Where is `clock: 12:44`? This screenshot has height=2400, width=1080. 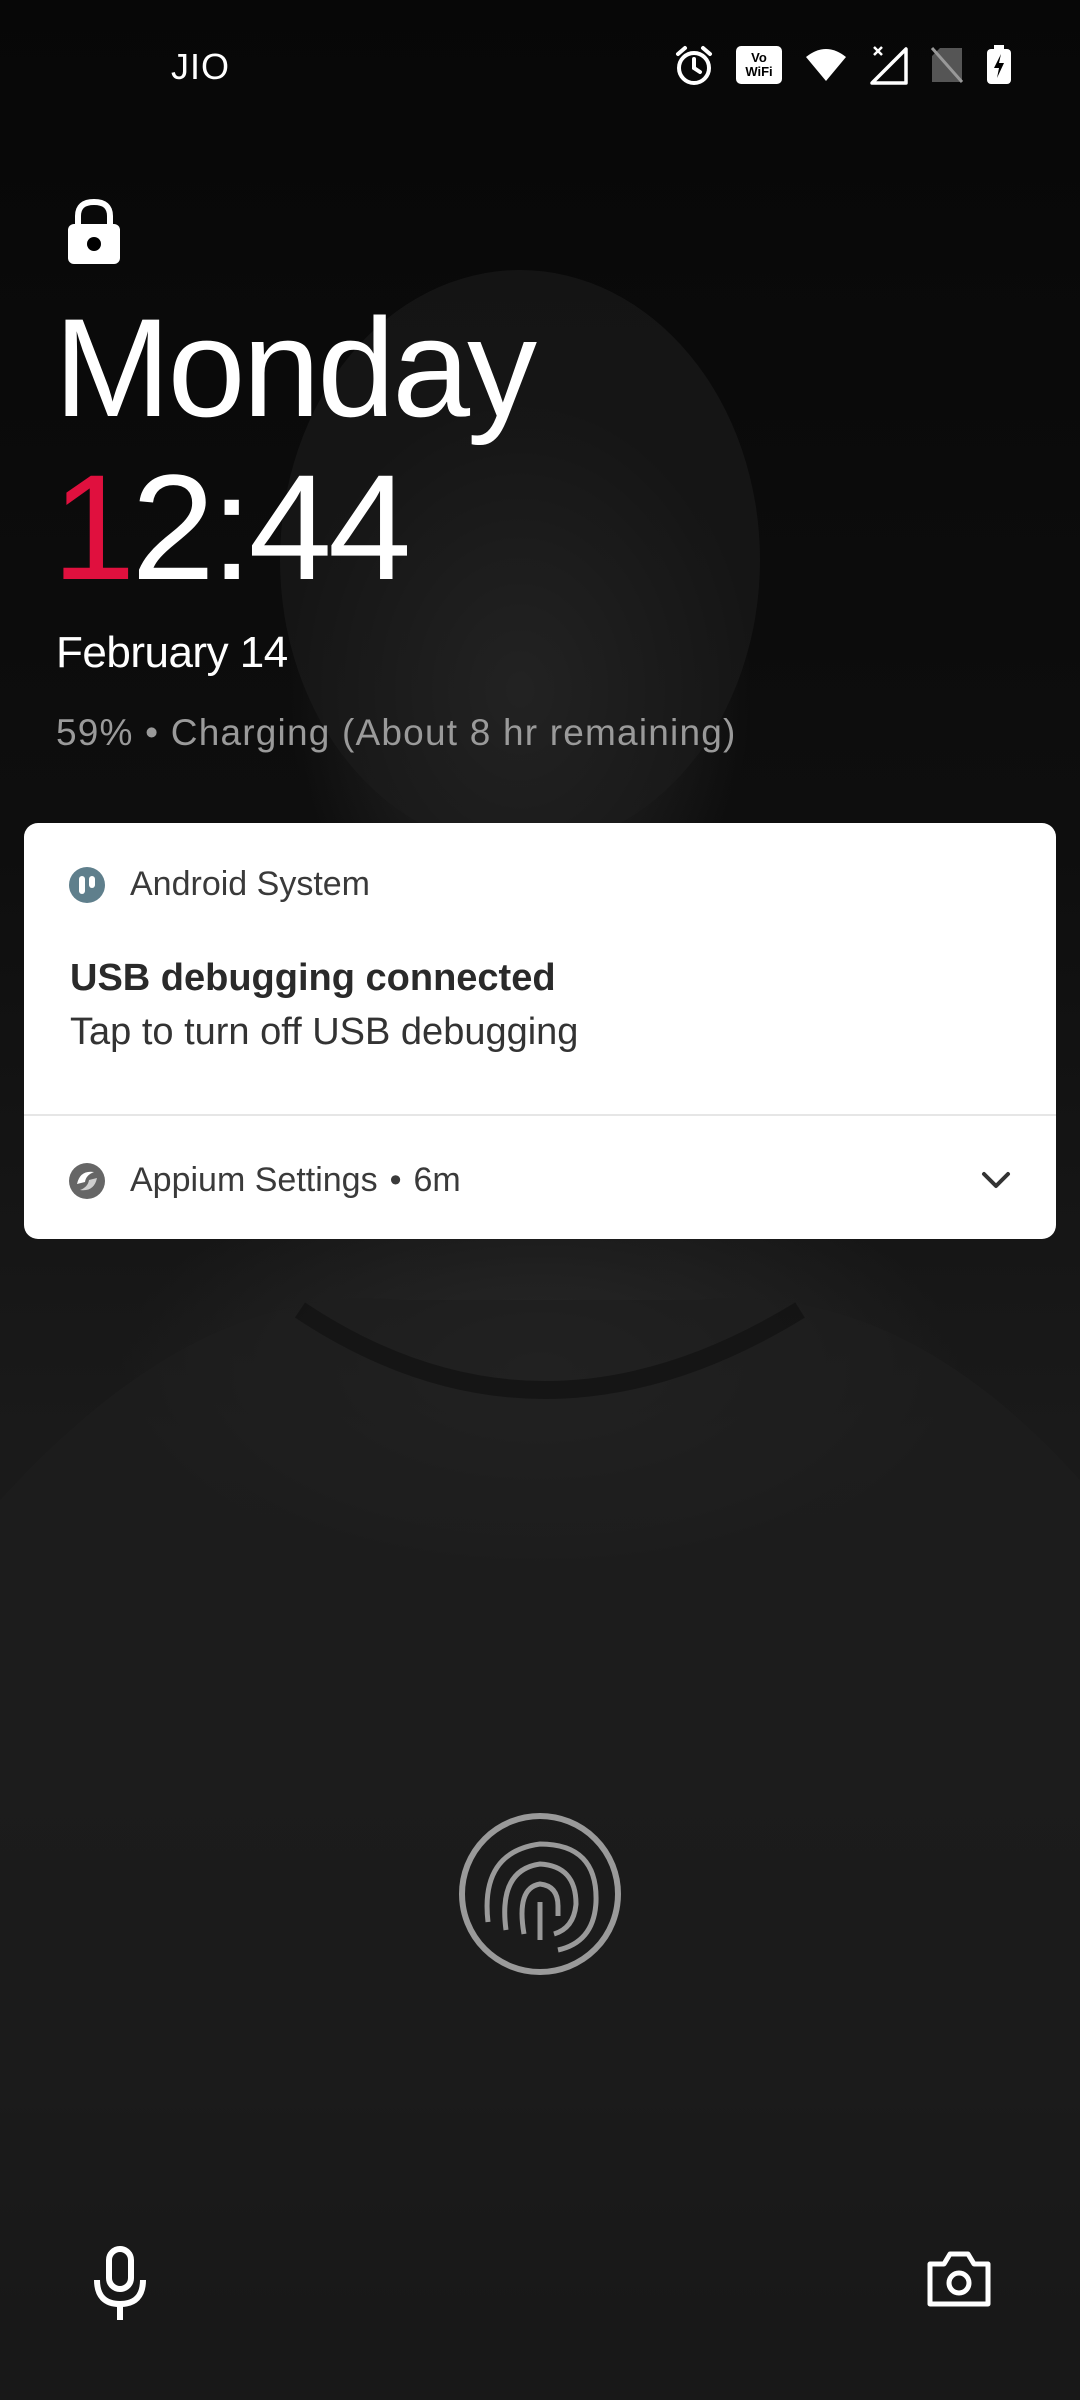 clock: 12:44 is located at coordinates (231, 527).